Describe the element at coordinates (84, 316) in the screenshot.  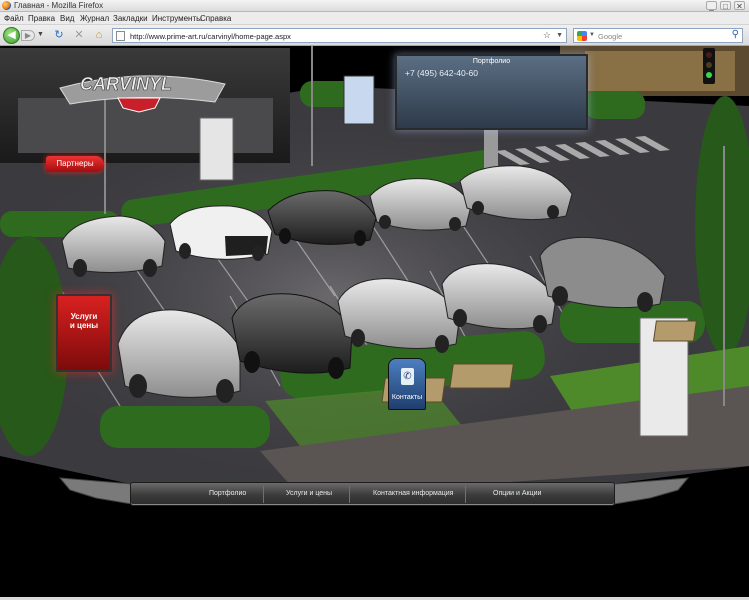
I see `services-sign-line-1: Услуги` at that location.